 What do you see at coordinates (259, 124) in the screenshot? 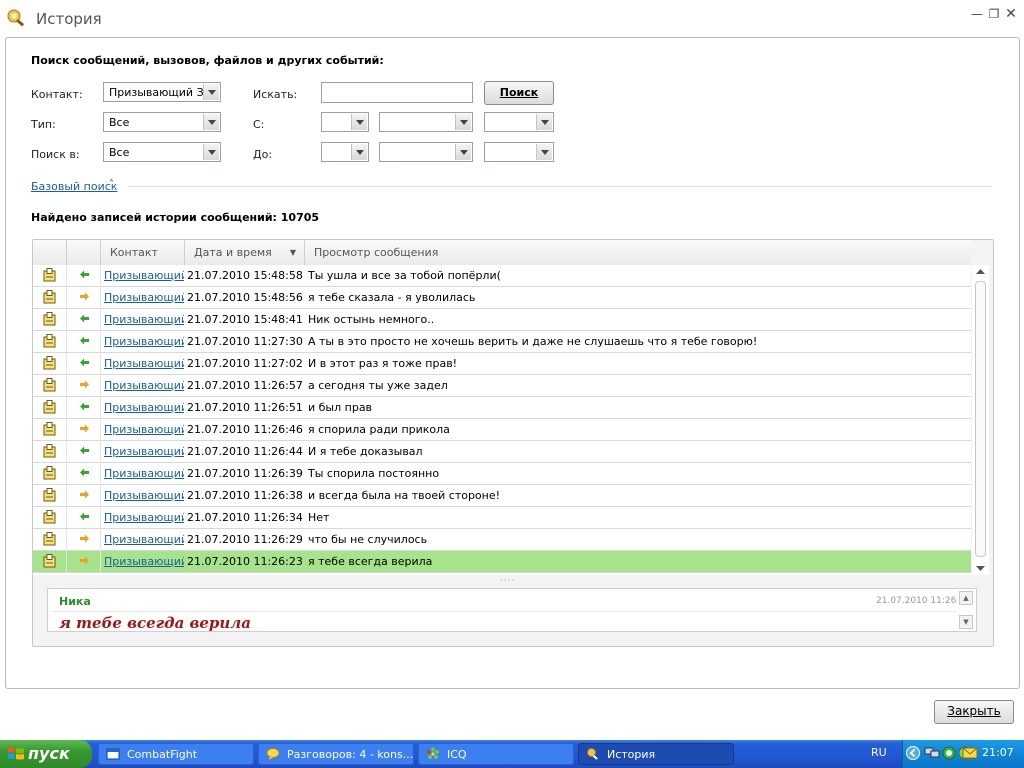
I see `from-label: С:` at bounding box center [259, 124].